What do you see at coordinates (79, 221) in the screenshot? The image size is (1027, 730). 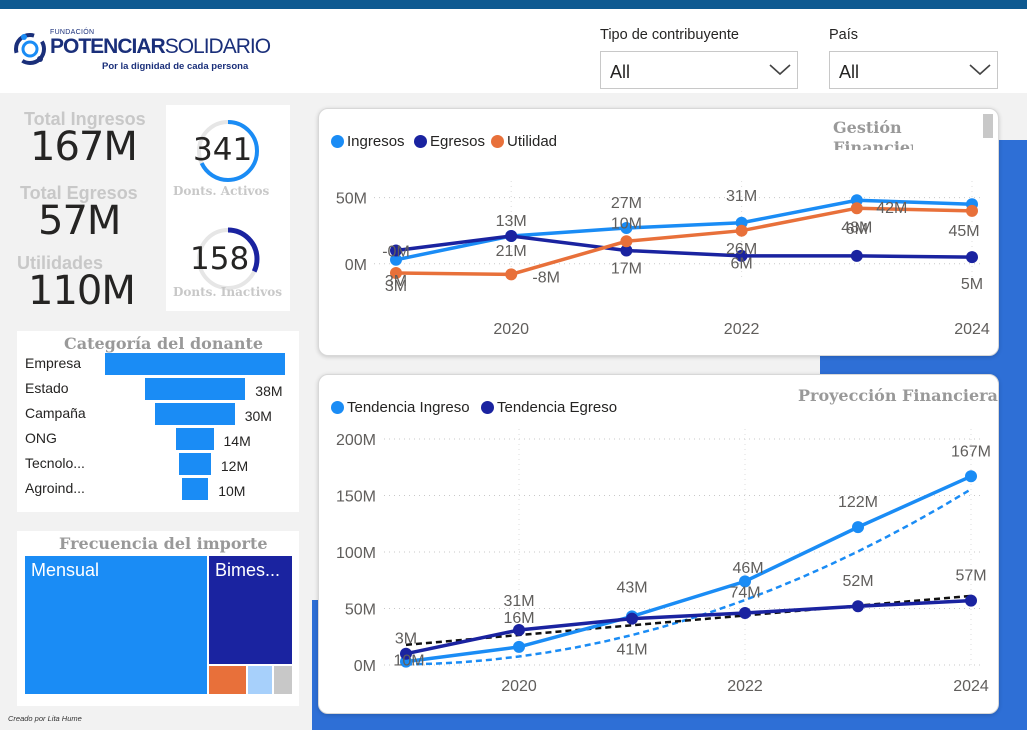 I see `kpi-egresos-value: 57M` at bounding box center [79, 221].